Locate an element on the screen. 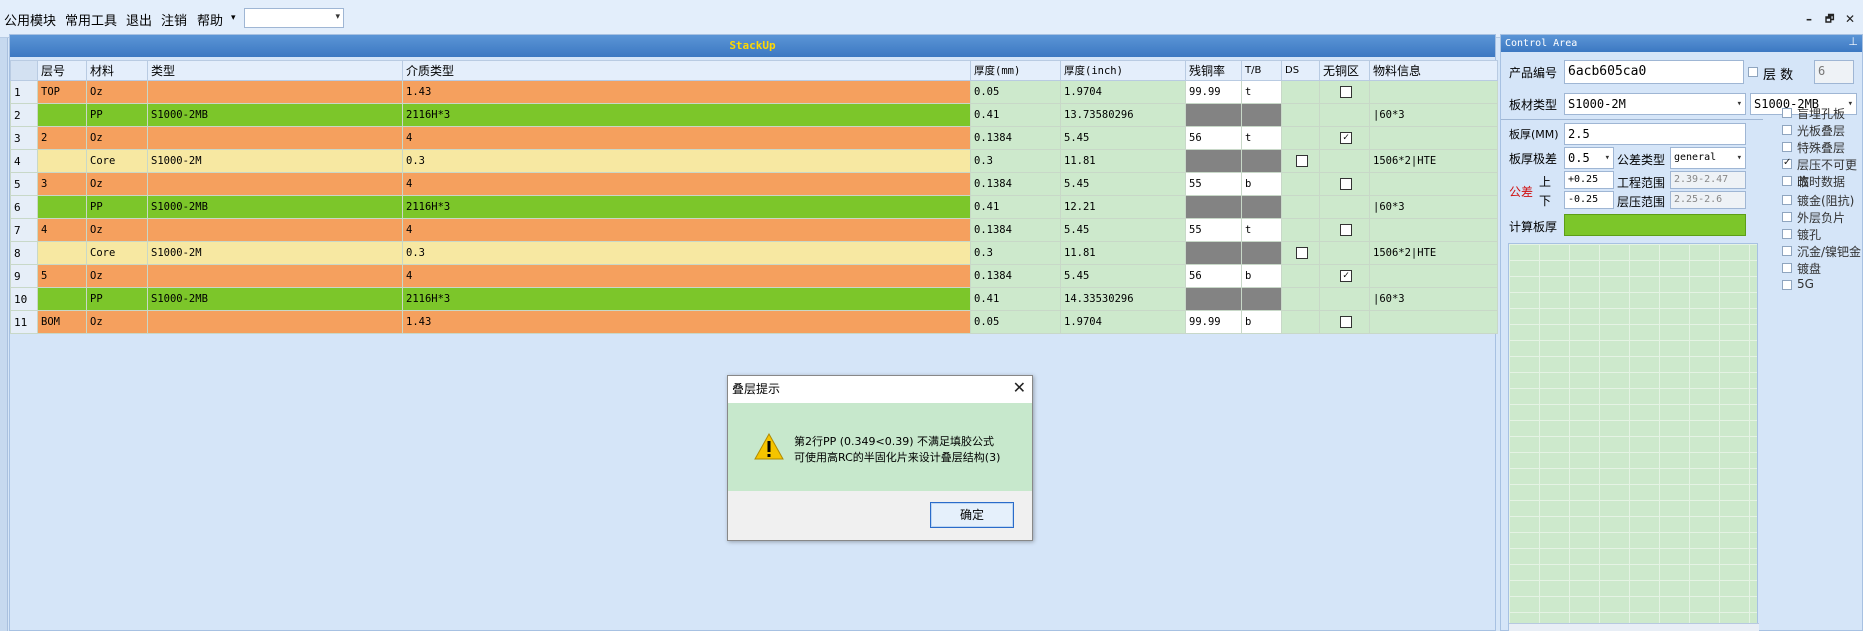  control-grid is located at coordinates (1633, 437).